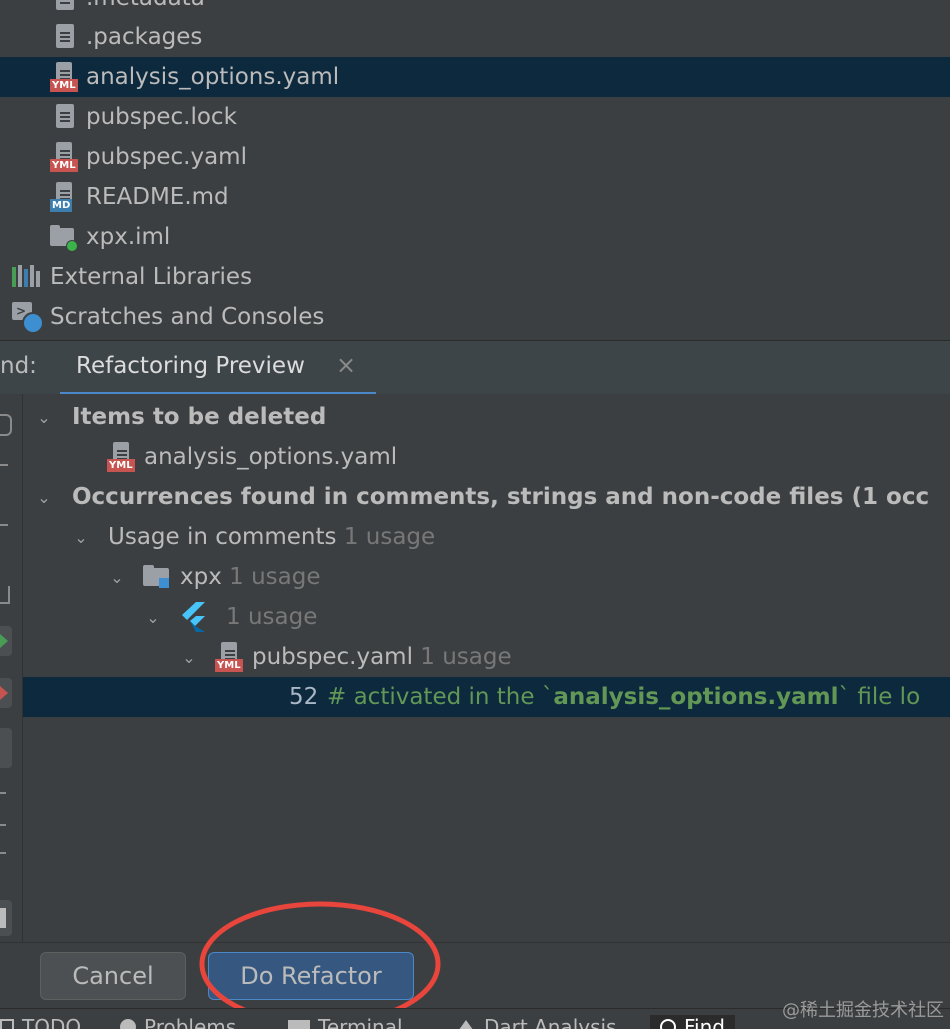 The height and width of the screenshot is (1029, 950). What do you see at coordinates (486, 417) in the screenshot?
I see `node-items-to-delete: ⌄ Items to be deleted` at bounding box center [486, 417].